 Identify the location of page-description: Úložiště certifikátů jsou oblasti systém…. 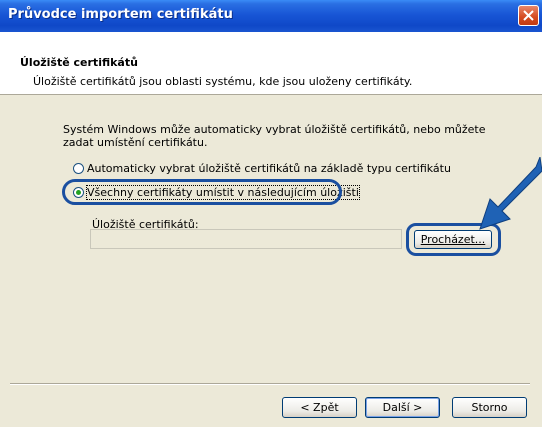
(223, 81).